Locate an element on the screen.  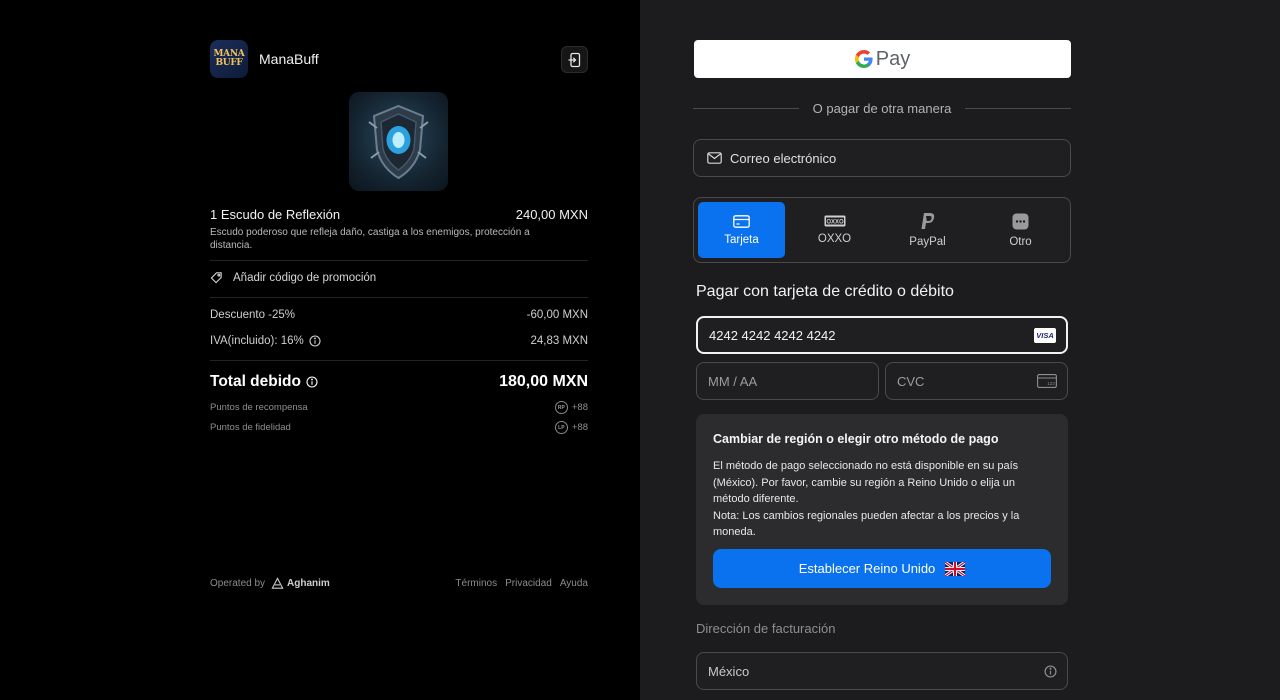
uk-flag-icon is located at coordinates (955, 568).